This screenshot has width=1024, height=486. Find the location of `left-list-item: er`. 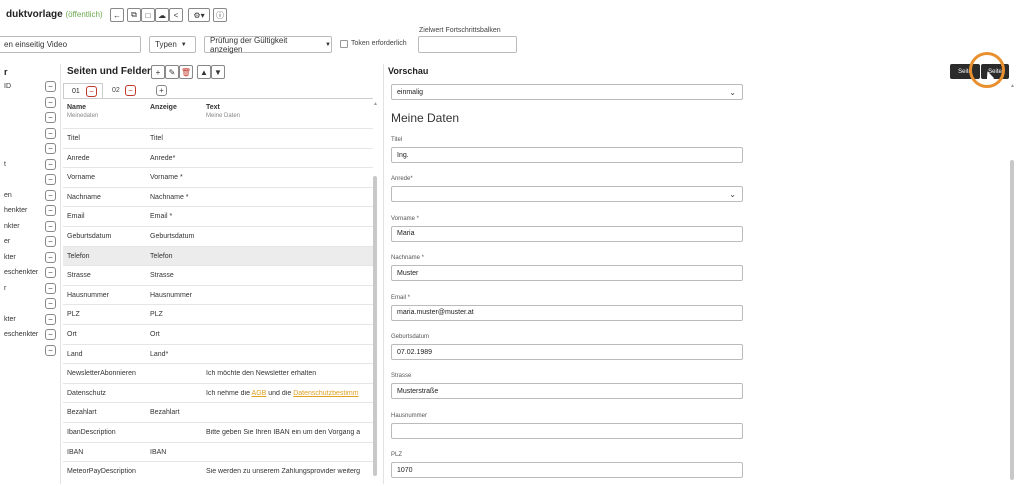

left-list-item: er is located at coordinates (7, 241).